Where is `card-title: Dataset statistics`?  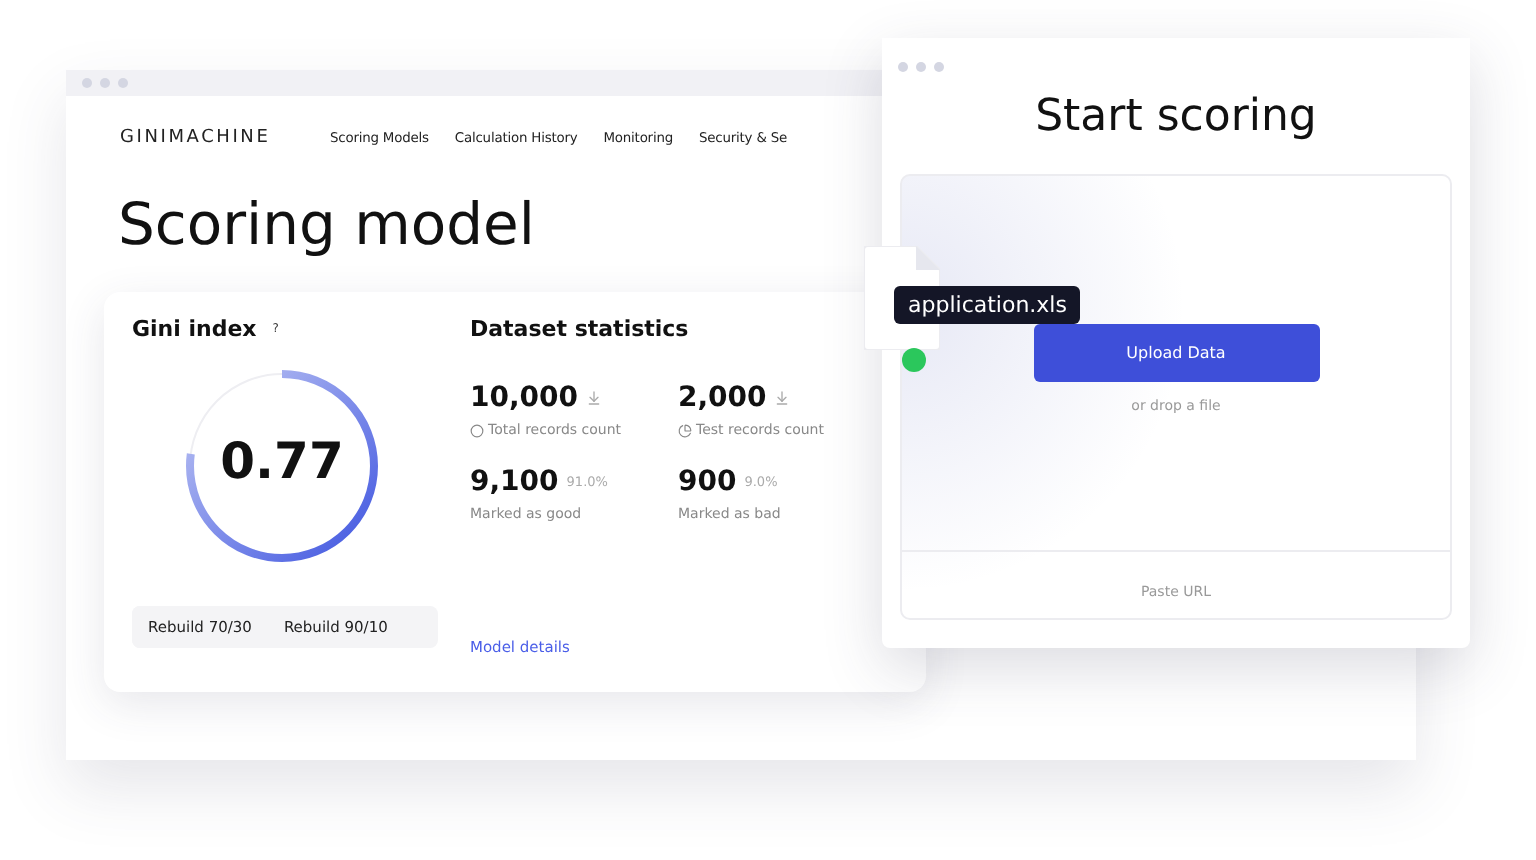 card-title: Dataset statistics is located at coordinates (580, 329).